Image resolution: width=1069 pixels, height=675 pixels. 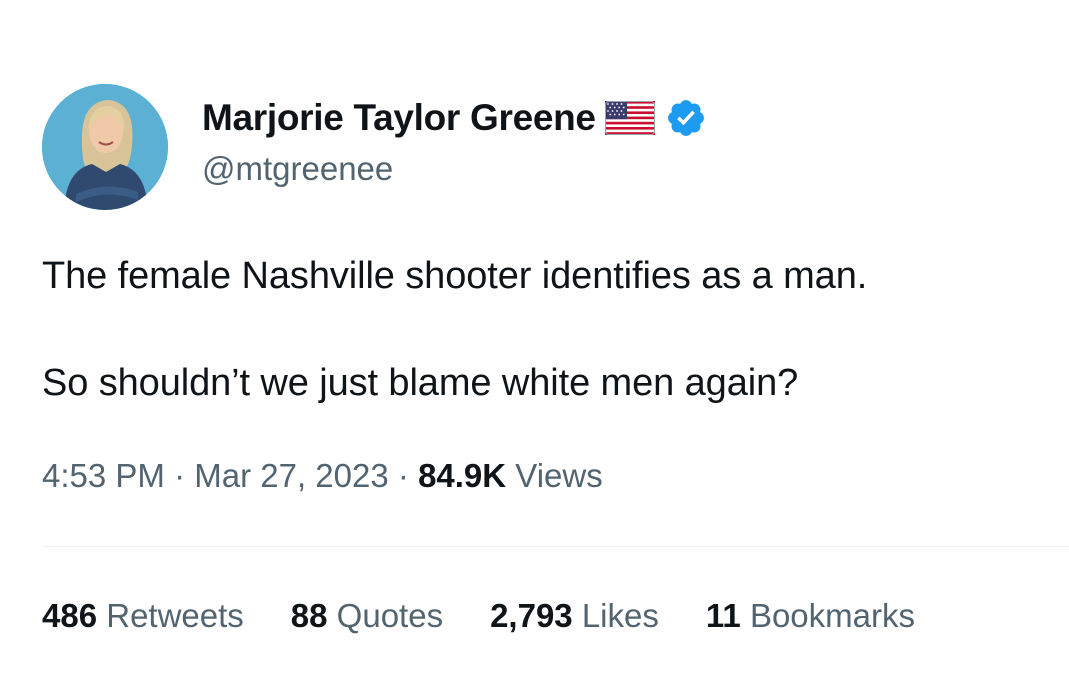 What do you see at coordinates (727, 615) in the screenshot?
I see `bookmarks-count: 11` at bounding box center [727, 615].